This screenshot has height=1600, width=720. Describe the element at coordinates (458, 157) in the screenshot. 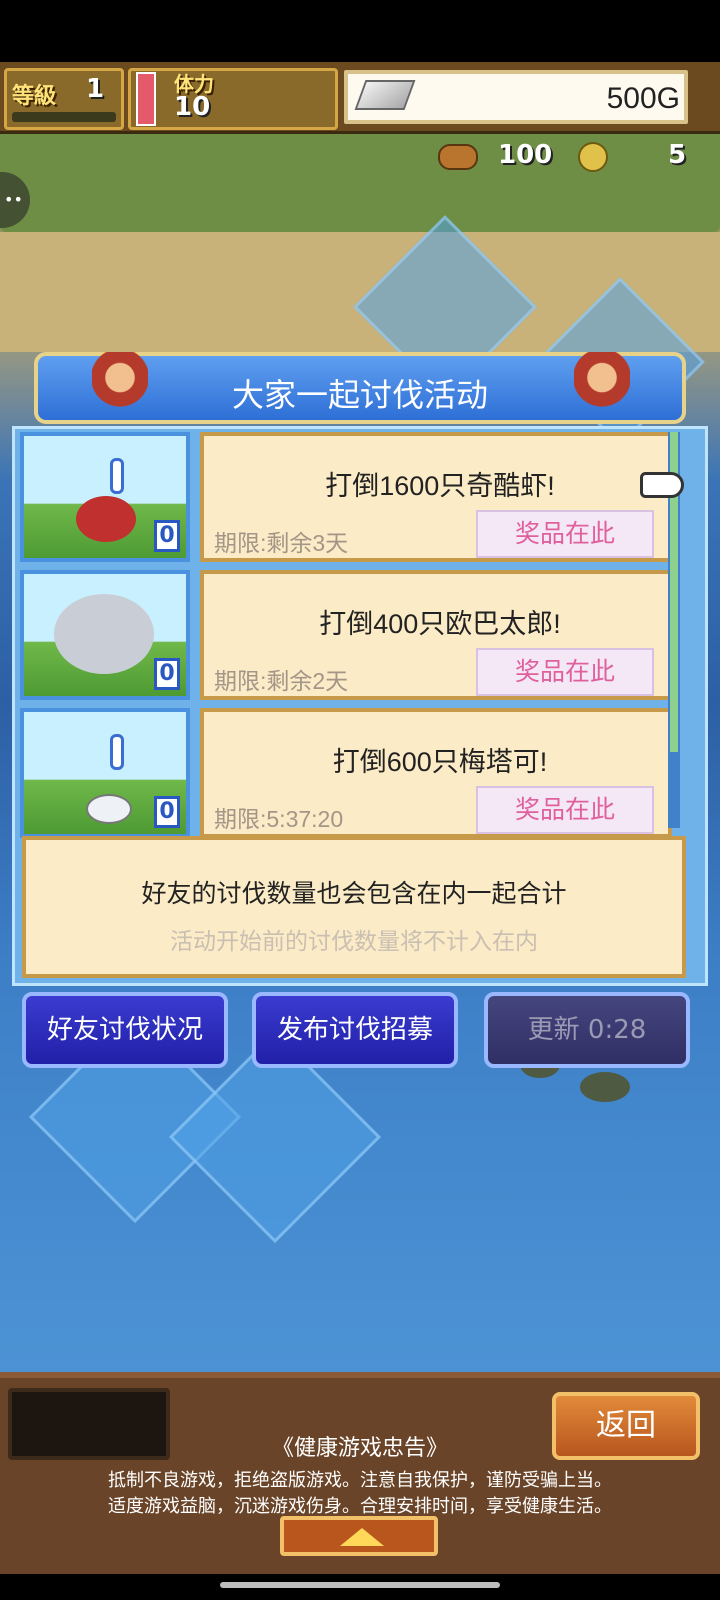

I see `food-icon` at that location.